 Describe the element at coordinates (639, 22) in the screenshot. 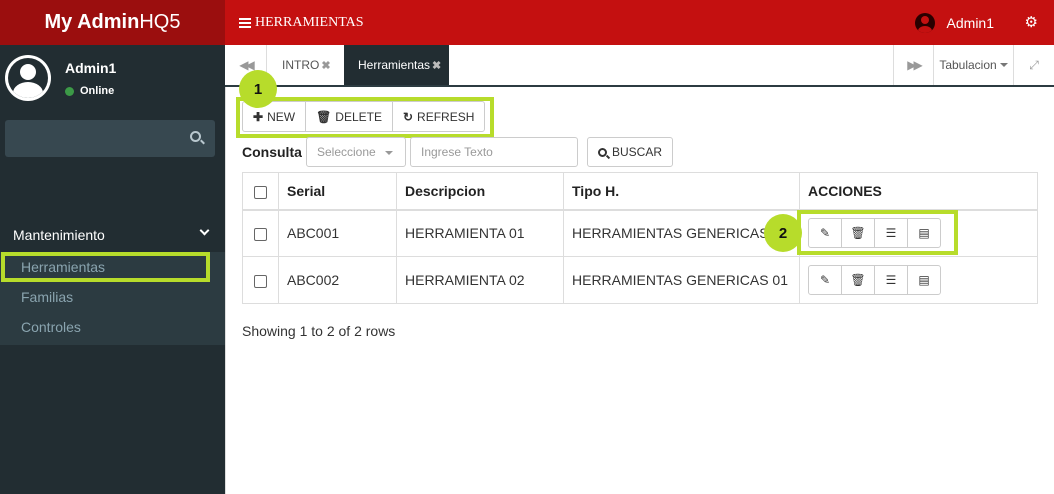

I see `top-navbar: HERRAMIENTAS Admin1 ⚙` at that location.